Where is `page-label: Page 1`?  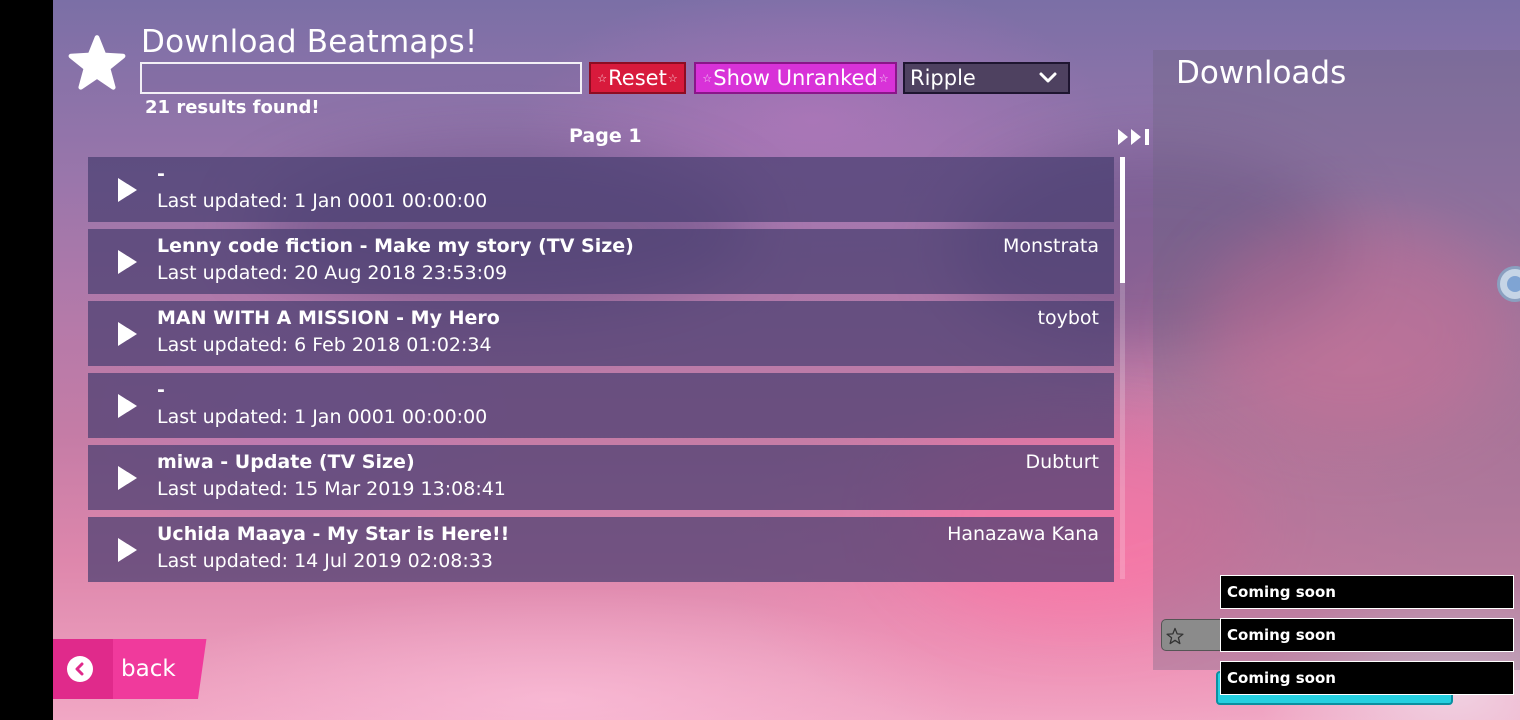
page-label: Page 1 is located at coordinates (605, 136).